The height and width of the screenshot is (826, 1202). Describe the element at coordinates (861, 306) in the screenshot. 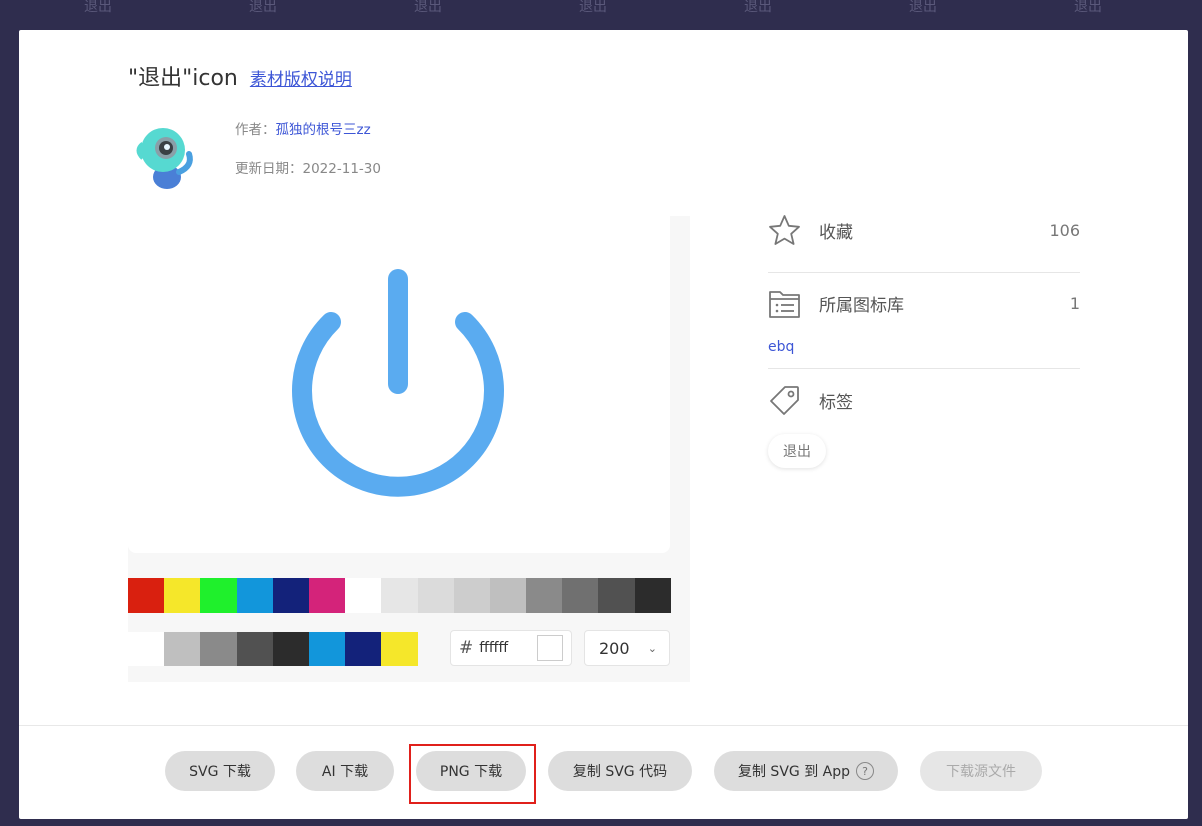

I see `library-label: 所属图标库` at that location.